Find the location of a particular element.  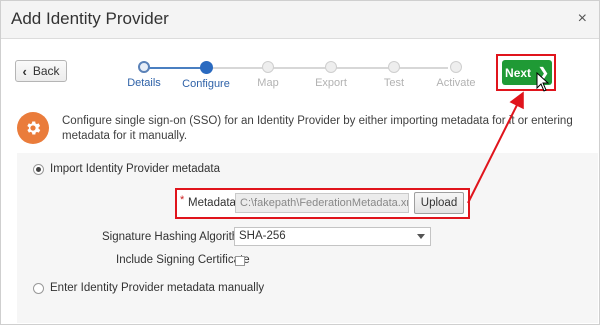

step-test: Test is located at coordinates (394, 74).